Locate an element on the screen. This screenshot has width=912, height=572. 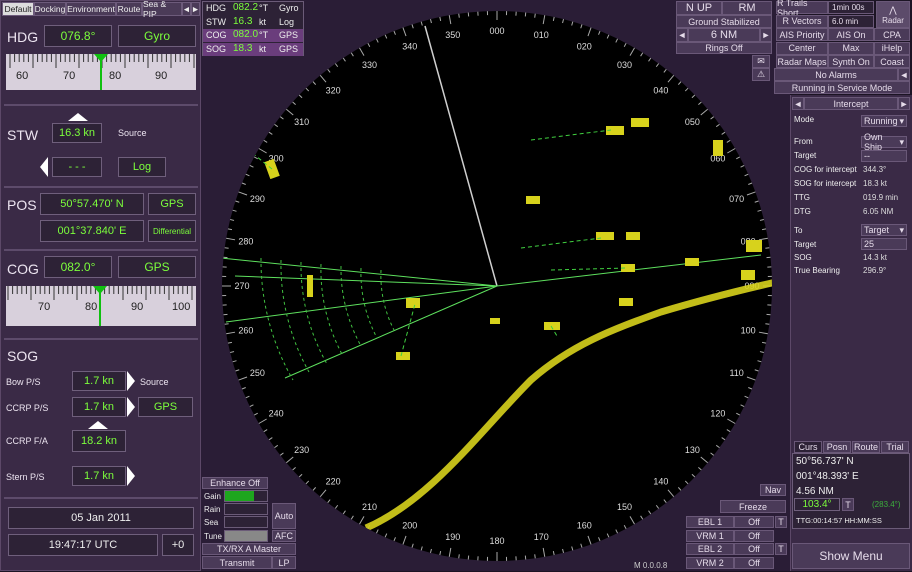
sog-source-button: GPS is located at coordinates (165, 407).